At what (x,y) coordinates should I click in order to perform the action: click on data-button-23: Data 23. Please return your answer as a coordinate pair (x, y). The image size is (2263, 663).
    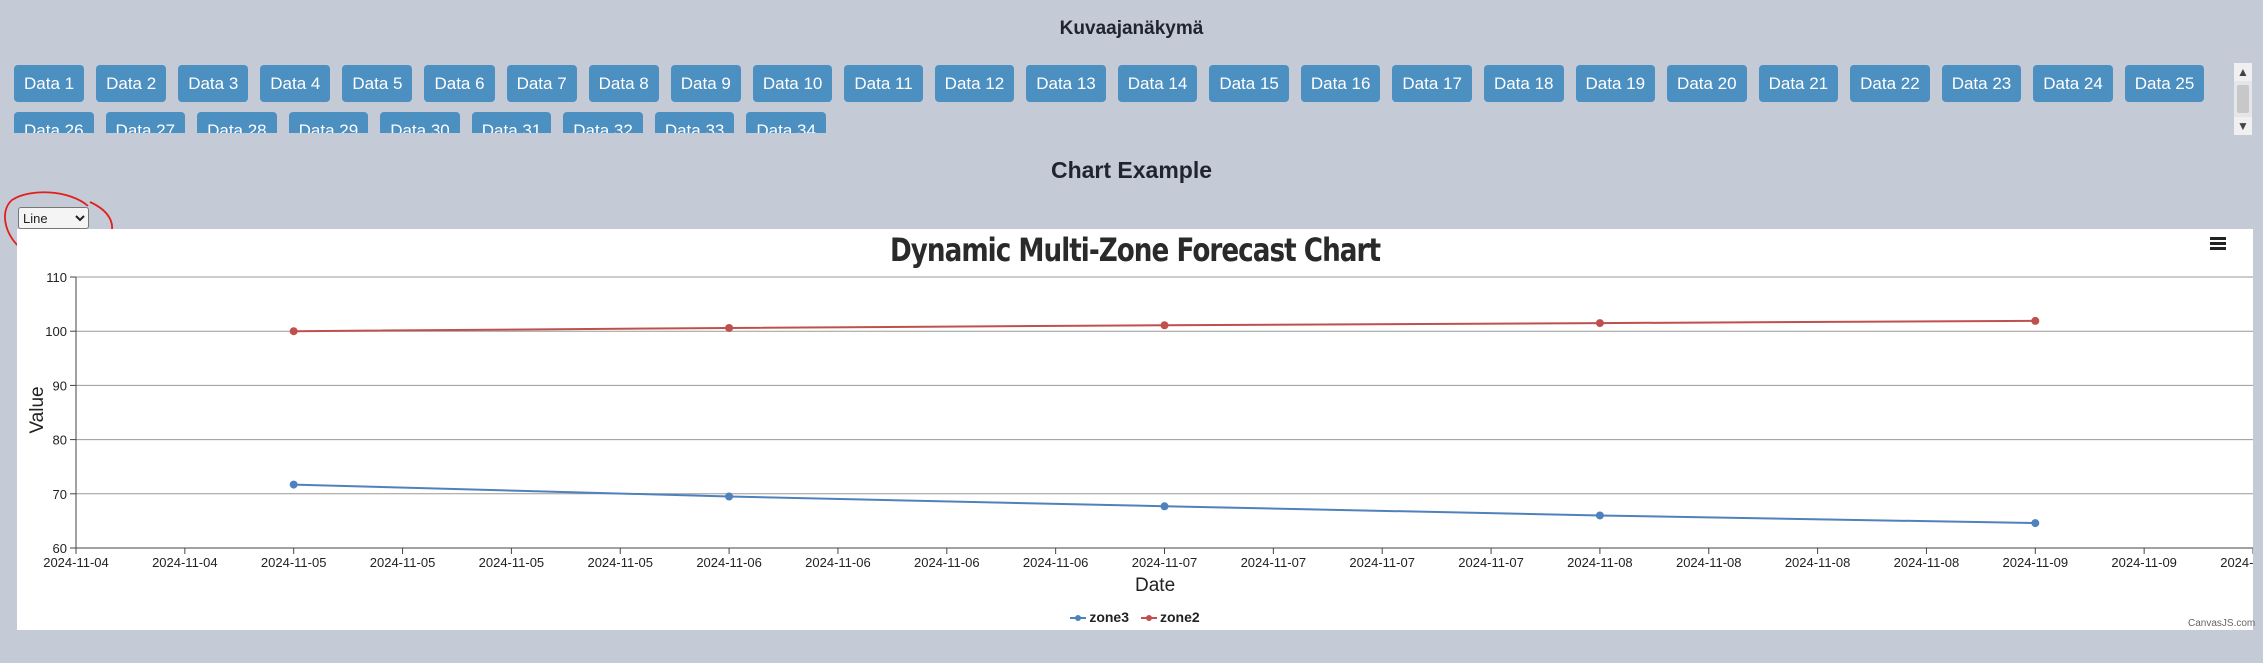
    Looking at the image, I should click on (1981, 83).